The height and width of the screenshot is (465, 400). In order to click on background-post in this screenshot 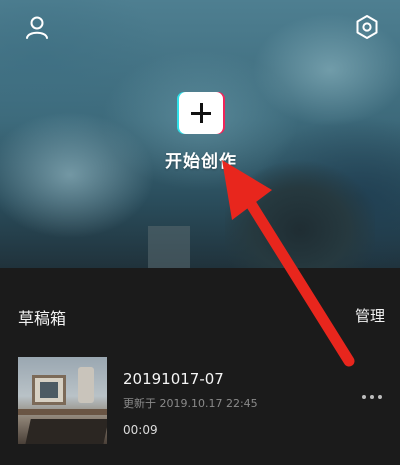, I will do `click(169, 247)`.